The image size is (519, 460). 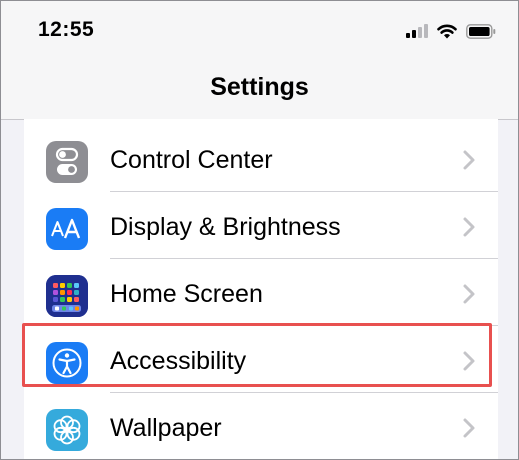 I want to click on settings-row-home-screen: Home Screen, so click(x=261, y=292).